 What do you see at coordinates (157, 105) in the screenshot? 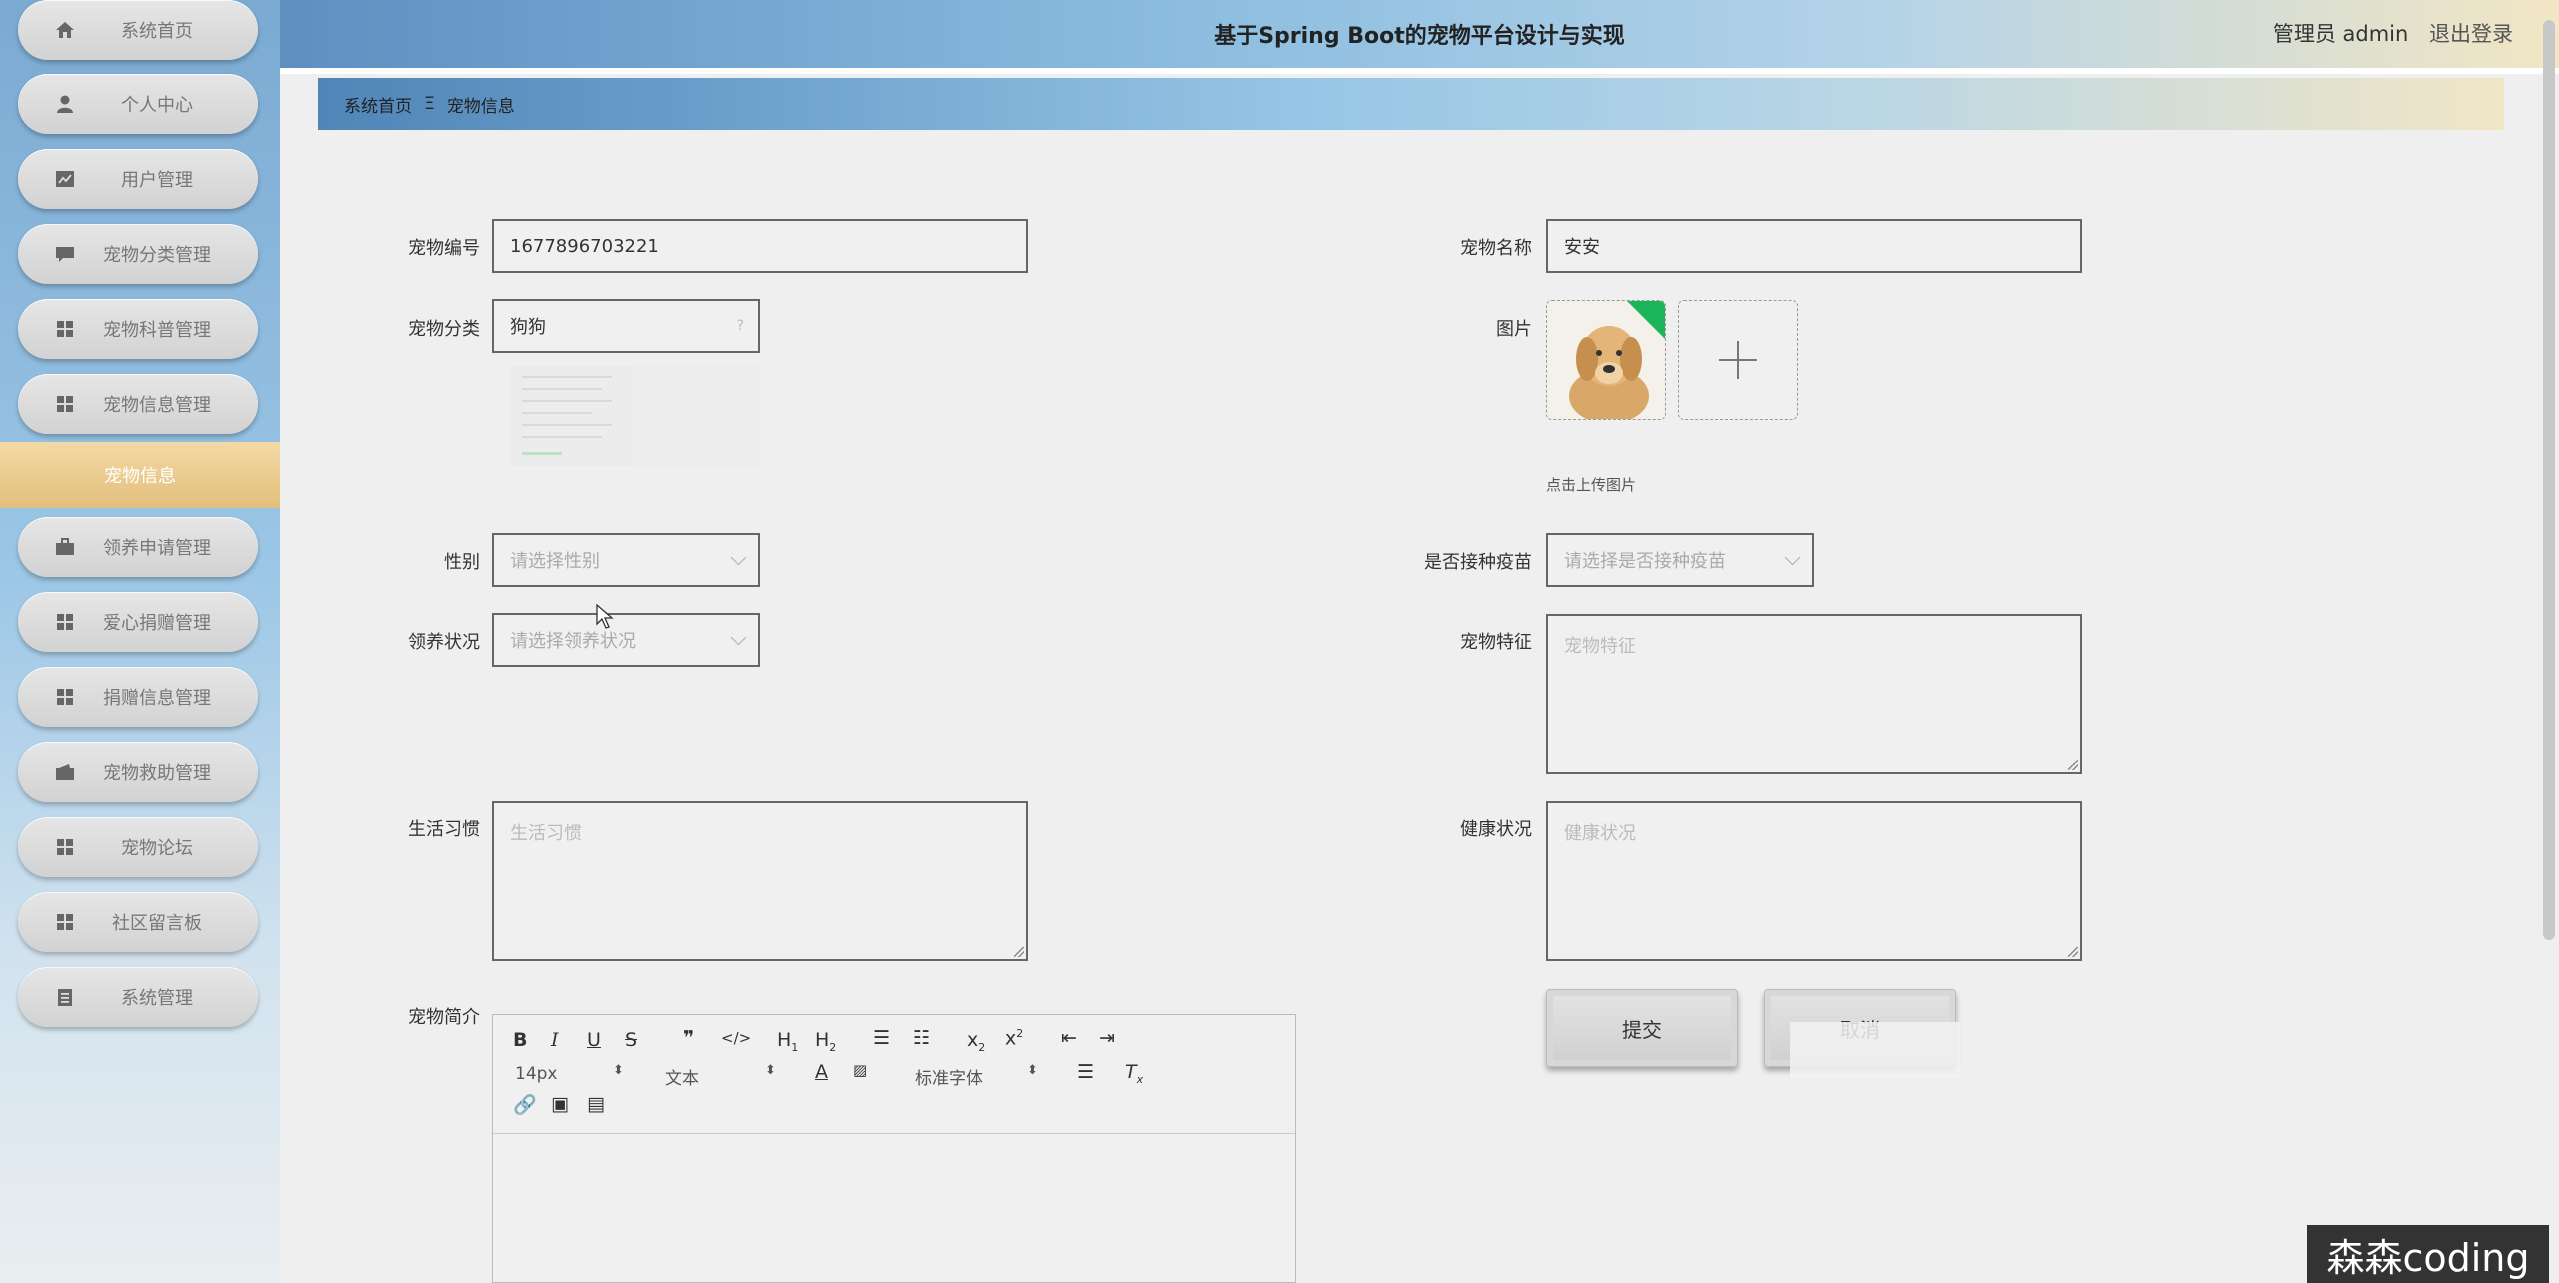
I see `sidebar-item-label: 个人中心` at bounding box center [157, 105].